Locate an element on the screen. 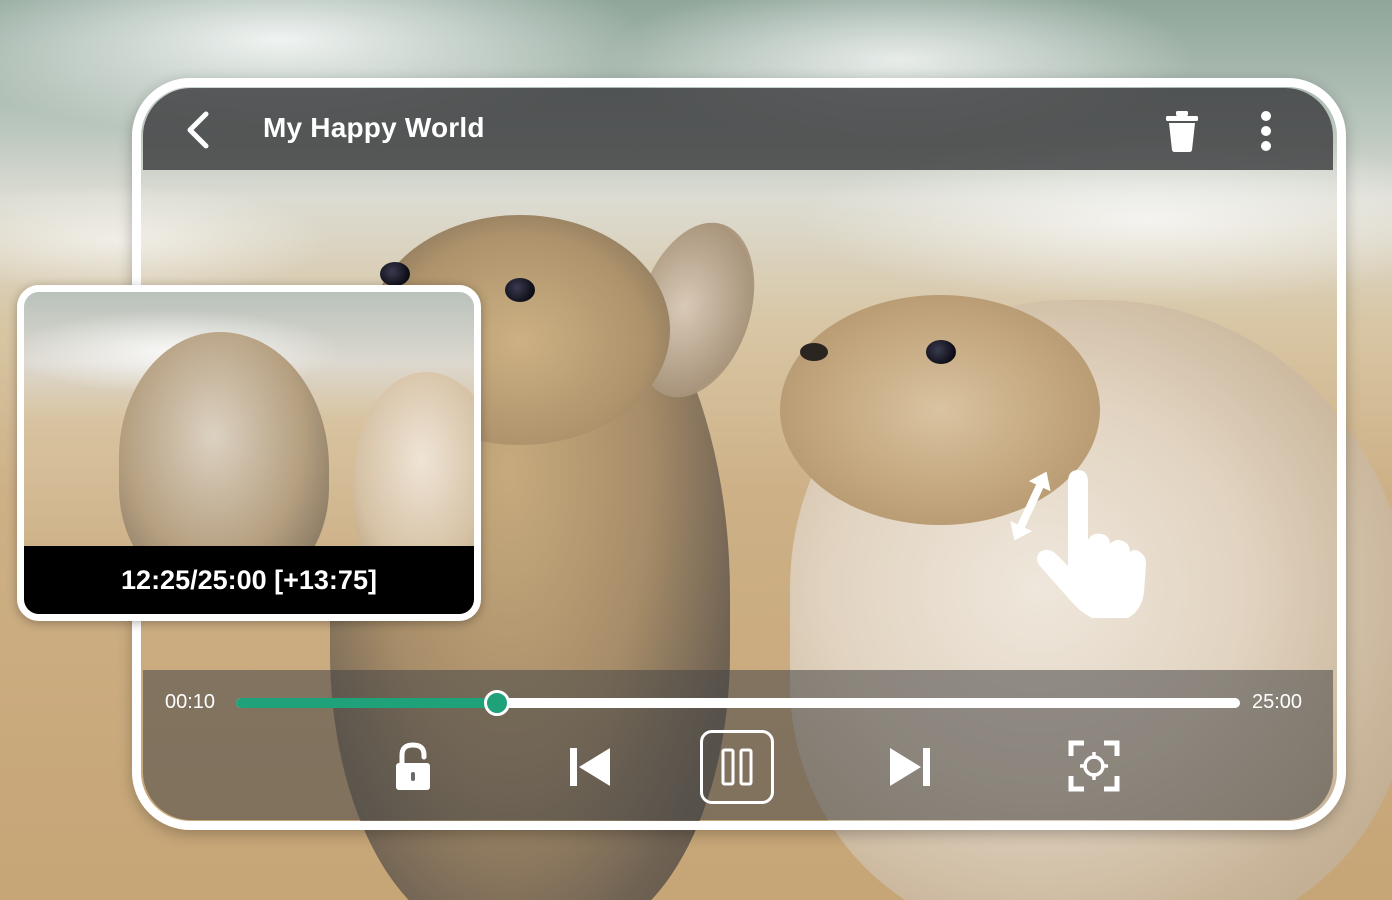  swipe-vertical-hand-icon is located at coordinates (1078, 544).